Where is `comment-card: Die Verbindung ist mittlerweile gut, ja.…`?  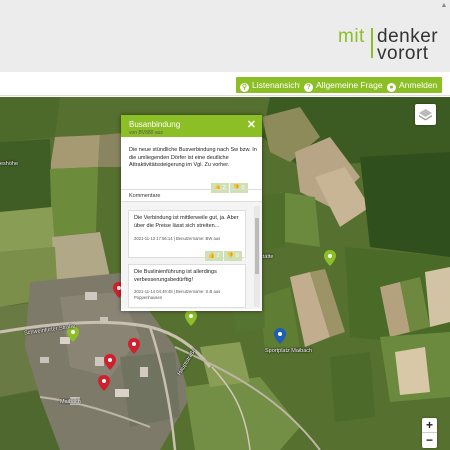
comment-card: Die Verbindung ist mittlerweile gut, ja.… is located at coordinates (187, 235).